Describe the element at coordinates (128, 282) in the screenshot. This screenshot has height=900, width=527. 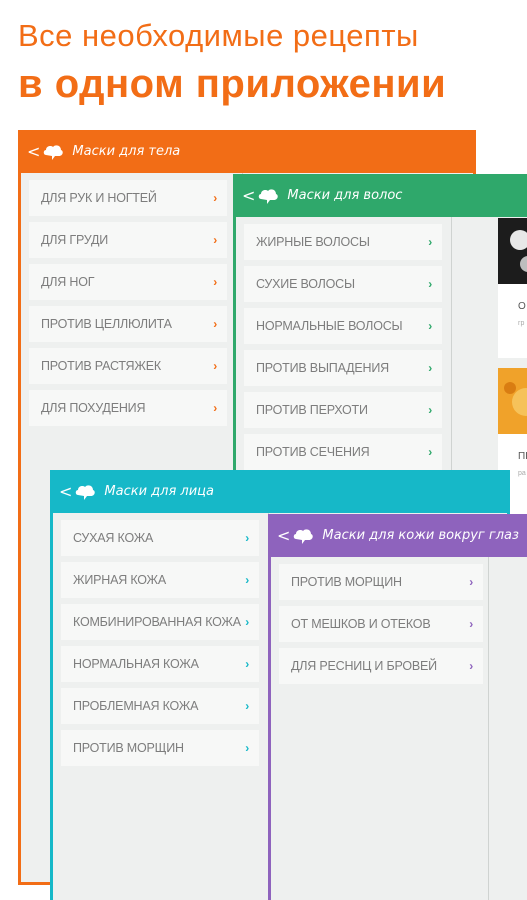
I see `category-item: ДЛЯ НОГ ›` at that location.